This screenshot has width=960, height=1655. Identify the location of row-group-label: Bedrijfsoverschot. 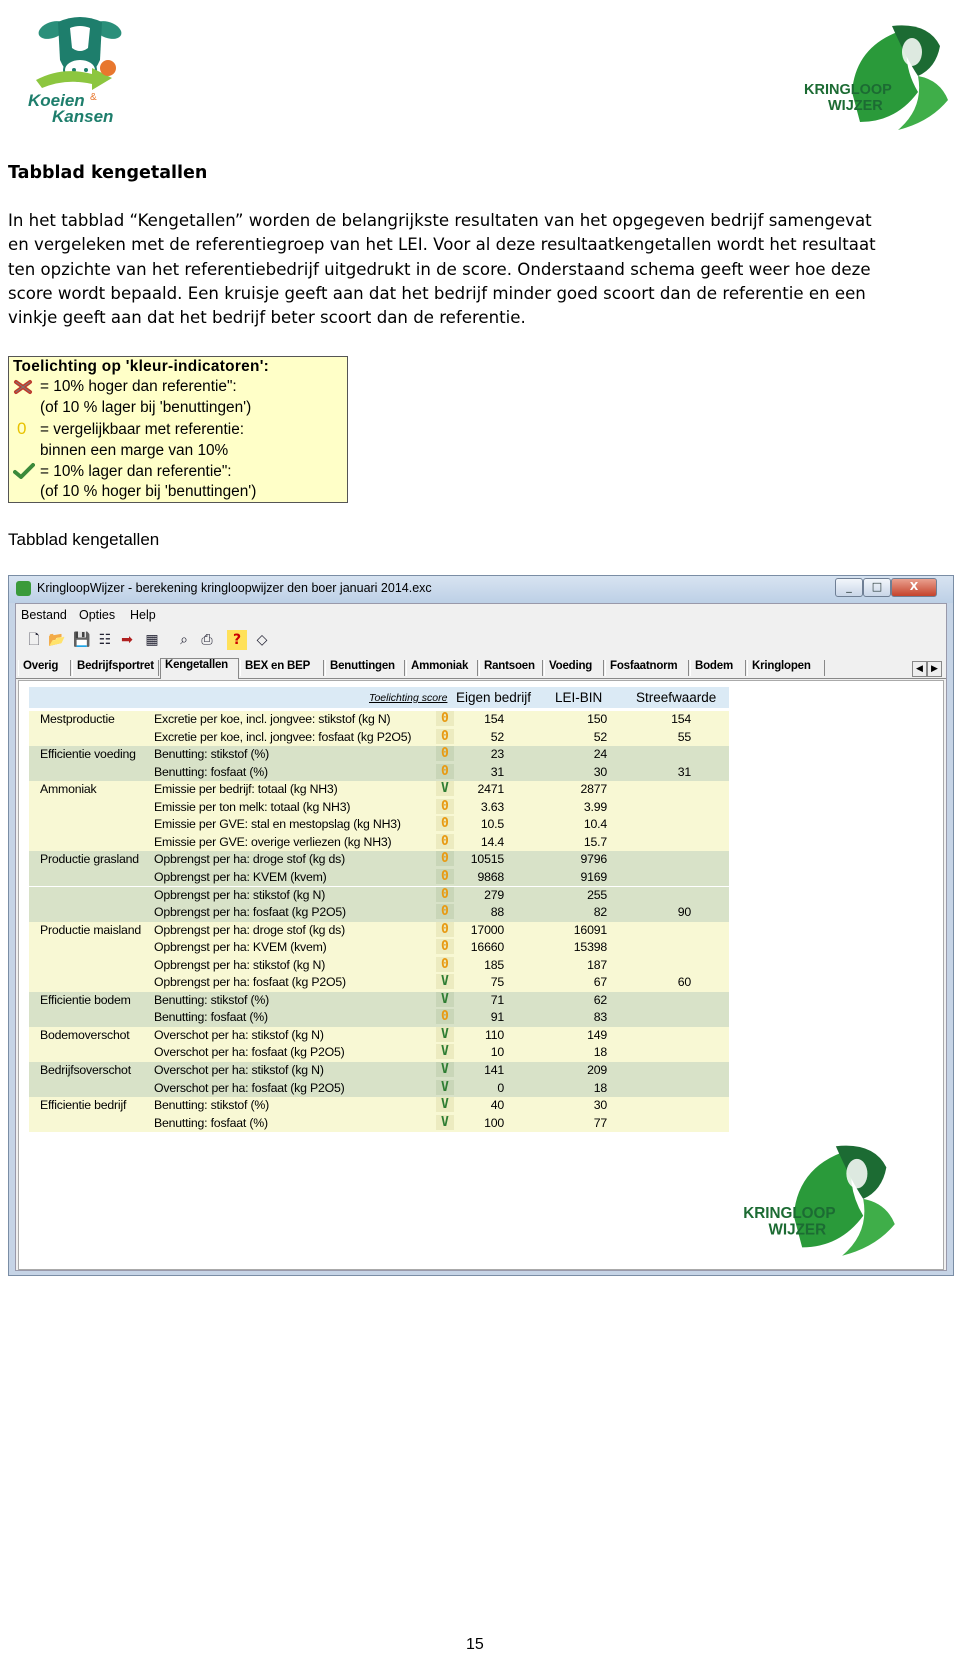
(85, 1070).